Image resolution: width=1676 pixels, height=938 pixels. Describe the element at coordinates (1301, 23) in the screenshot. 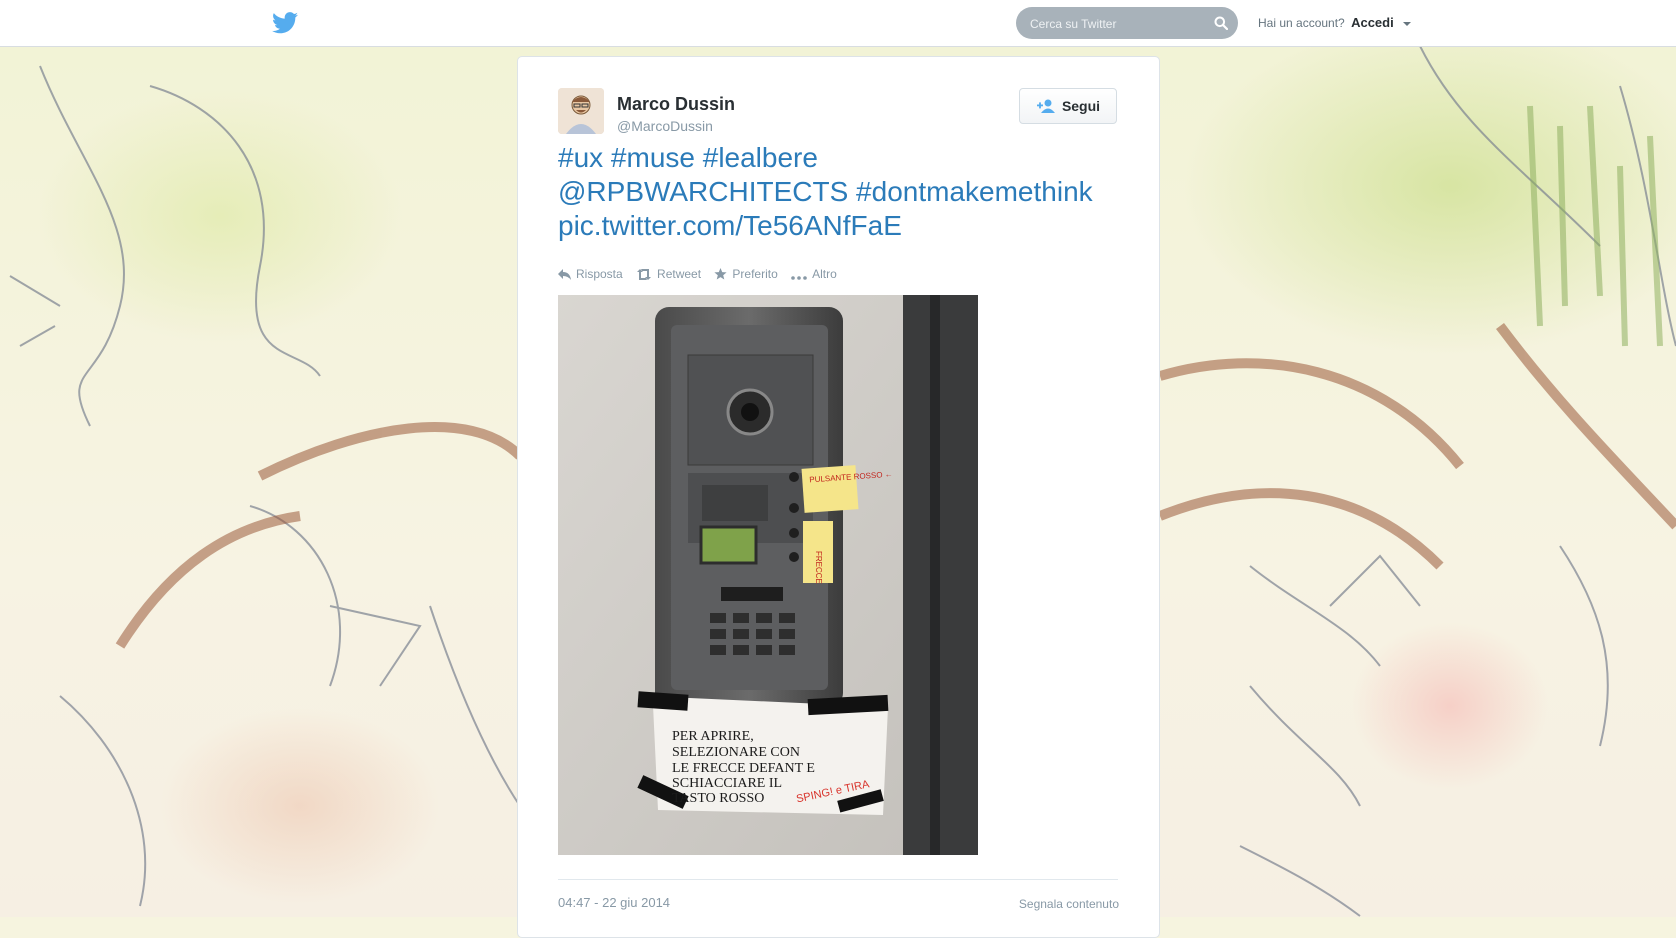

I see `account-prompt: Hai un account?` at that location.